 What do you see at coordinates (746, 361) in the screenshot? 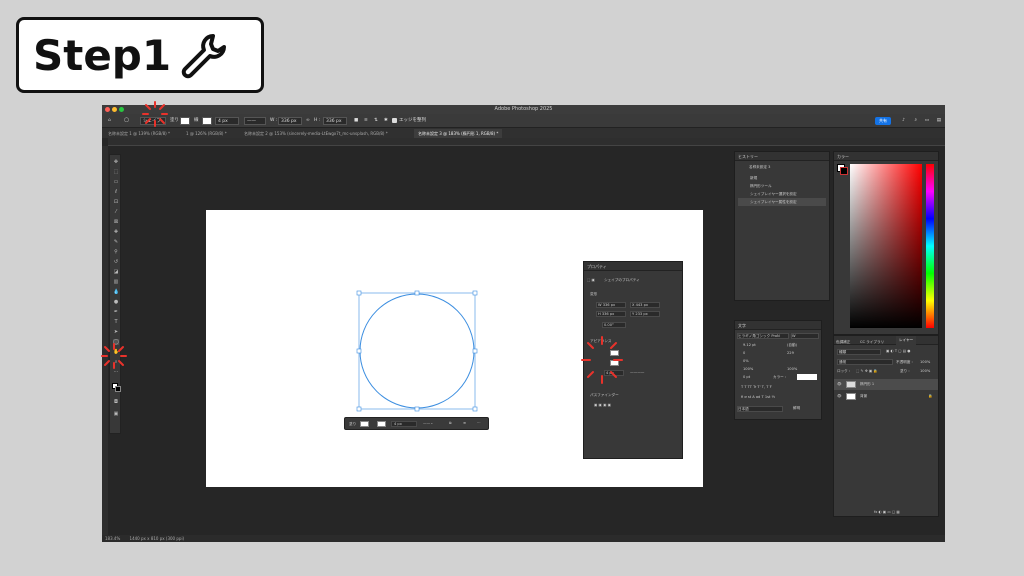
I see `tsume-field: 0%` at bounding box center [746, 361].